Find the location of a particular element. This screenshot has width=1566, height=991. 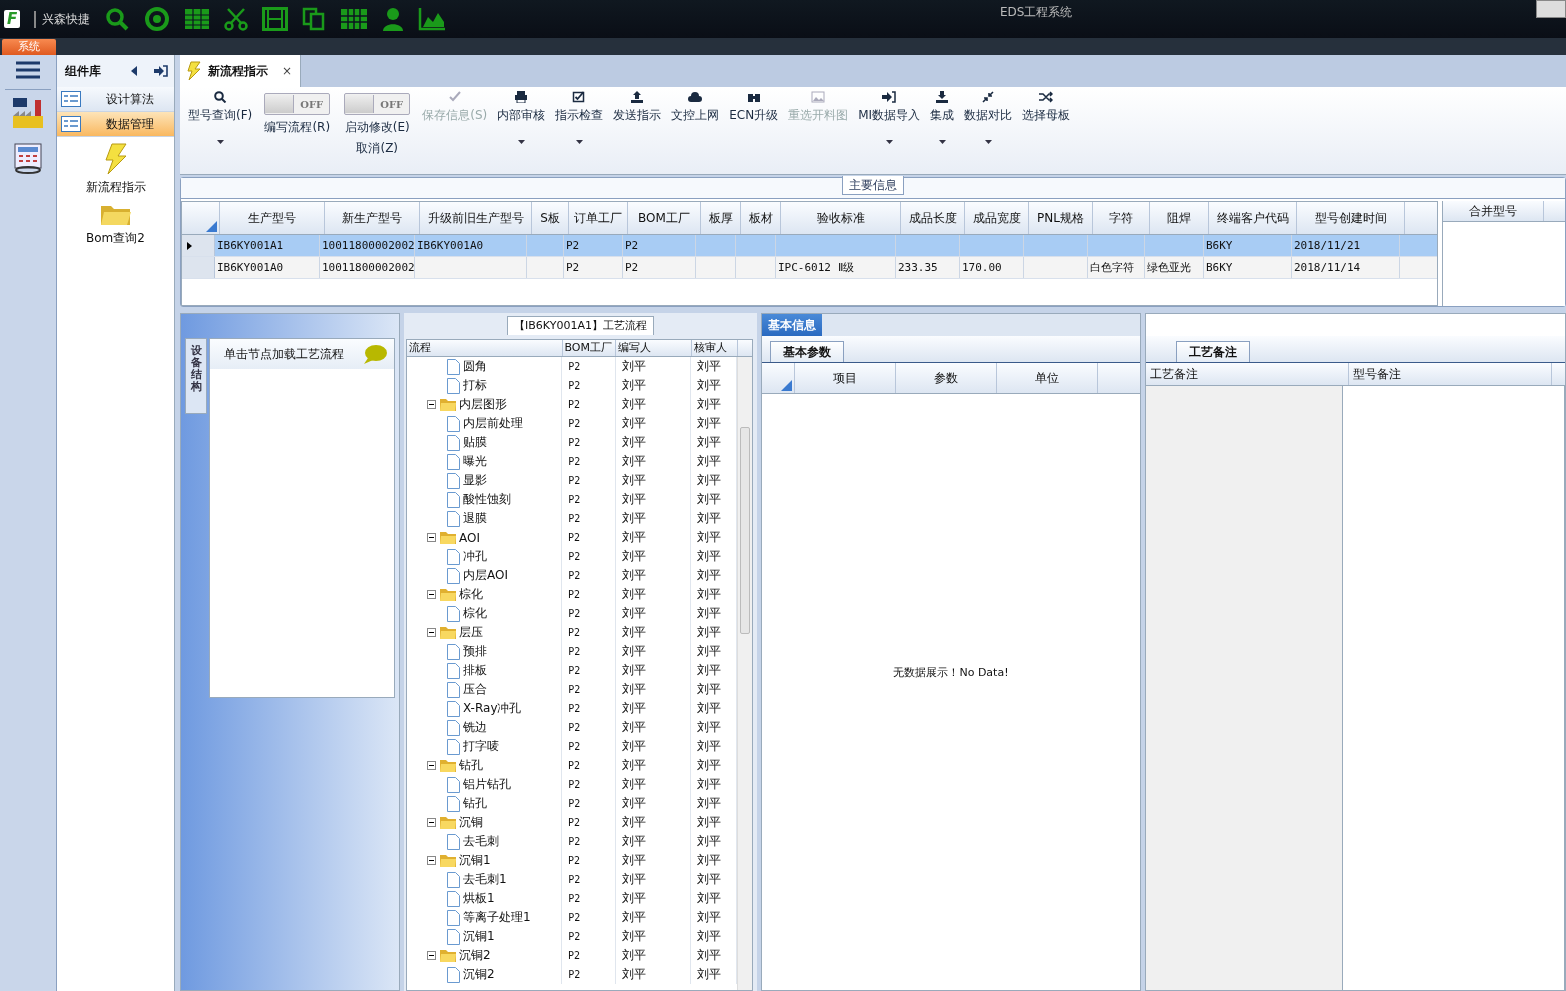

tree-node: 去毛刺 is located at coordinates (481, 841).